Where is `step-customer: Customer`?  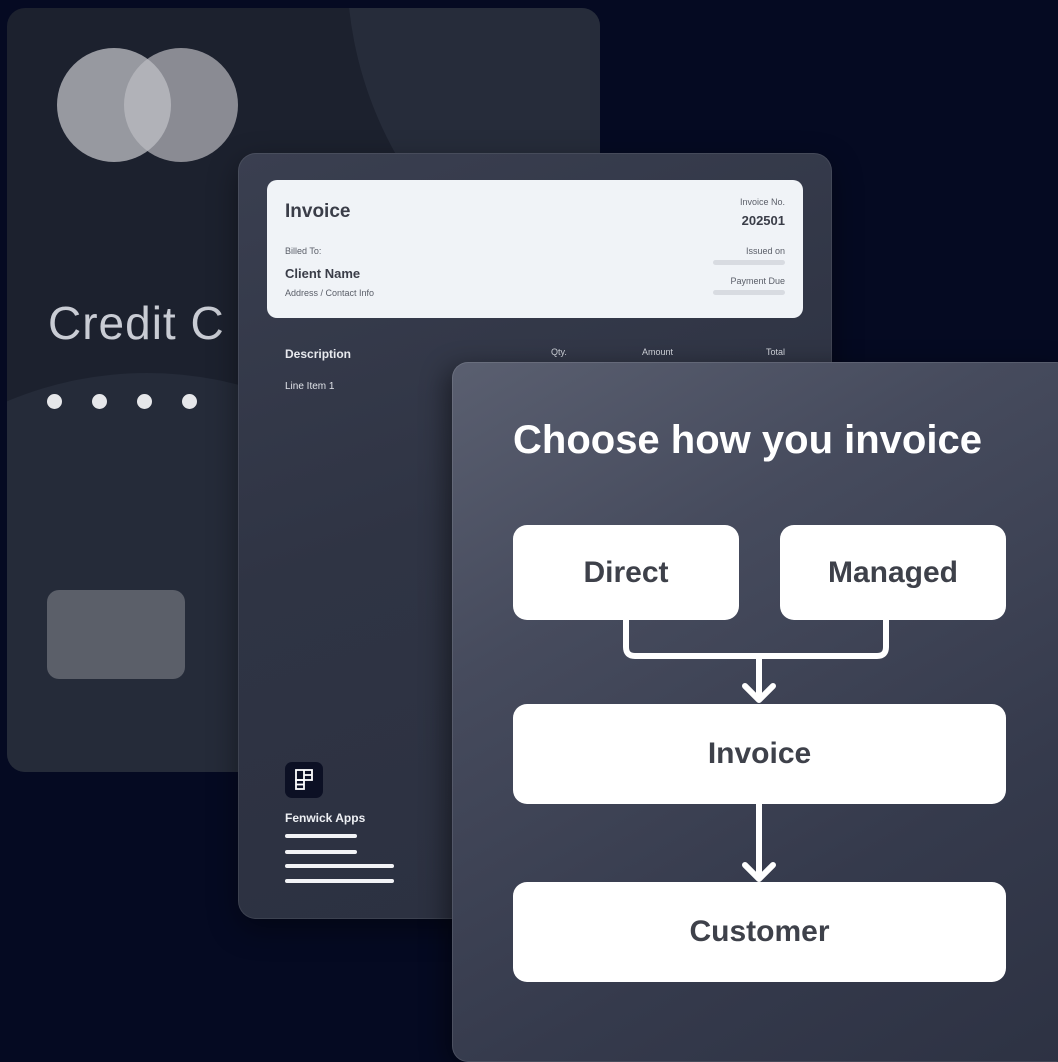
step-customer: Customer is located at coordinates (759, 932).